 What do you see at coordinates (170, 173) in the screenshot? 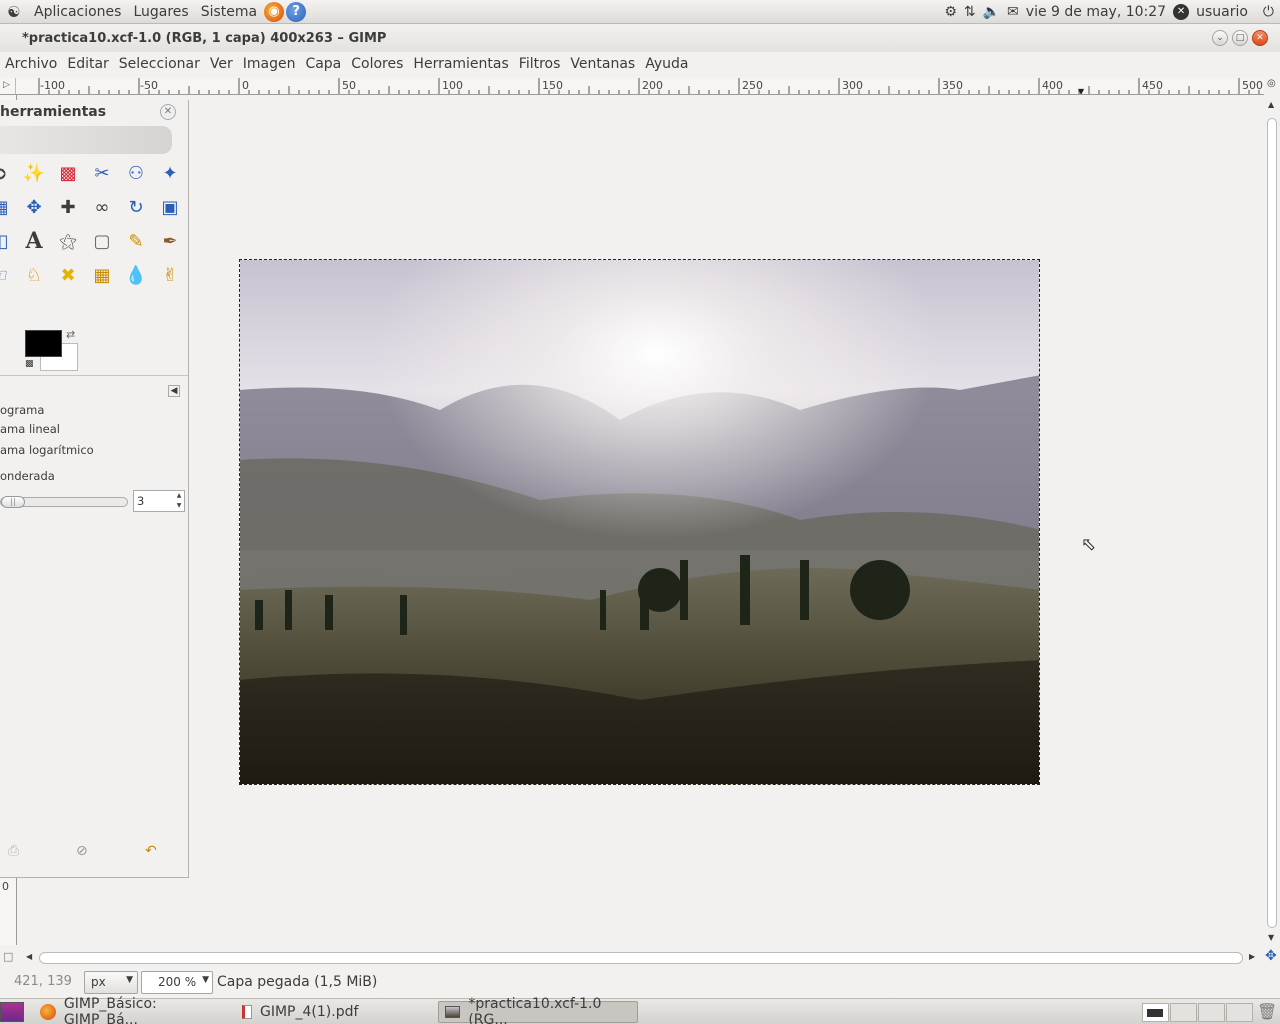
I see `paths-tool-icon: ✦` at bounding box center [170, 173].